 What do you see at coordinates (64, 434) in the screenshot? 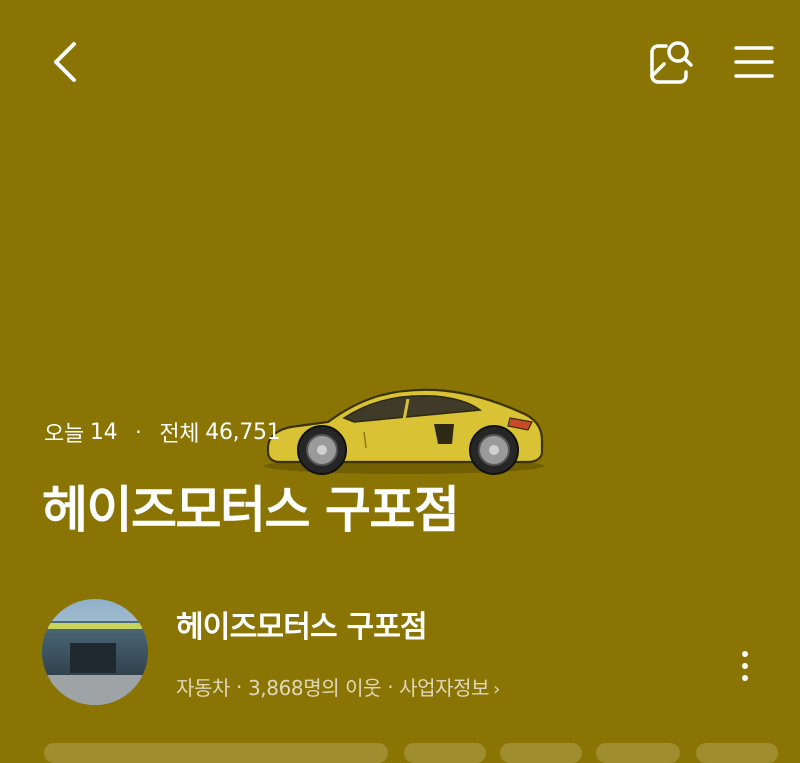
I see `today-label: 오늘` at bounding box center [64, 434].